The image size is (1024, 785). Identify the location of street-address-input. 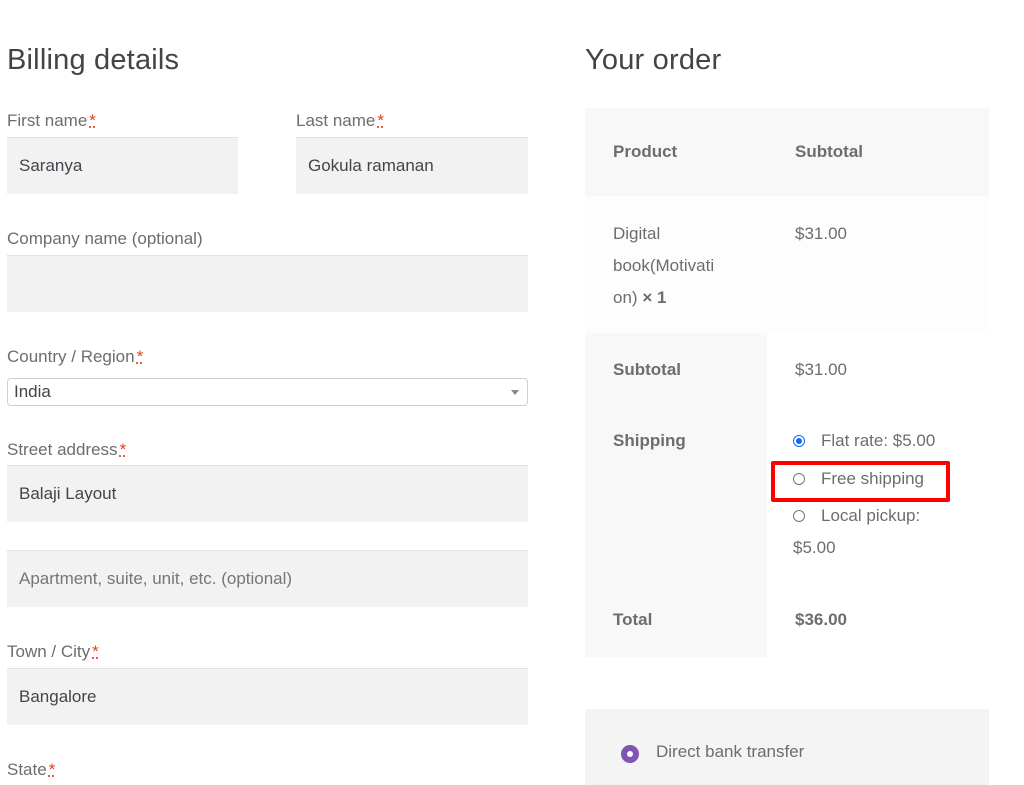
(267, 493).